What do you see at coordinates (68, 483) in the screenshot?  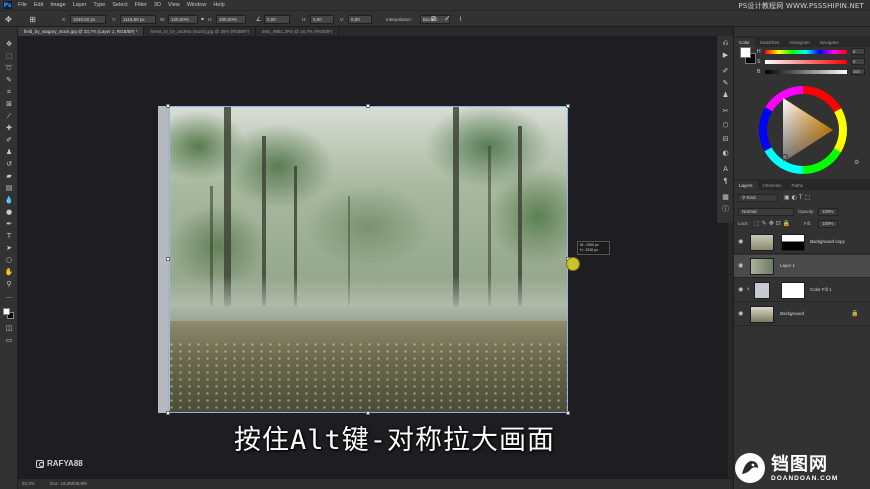 I see `document-size: Doc: 19,2M/39,9M` at bounding box center [68, 483].